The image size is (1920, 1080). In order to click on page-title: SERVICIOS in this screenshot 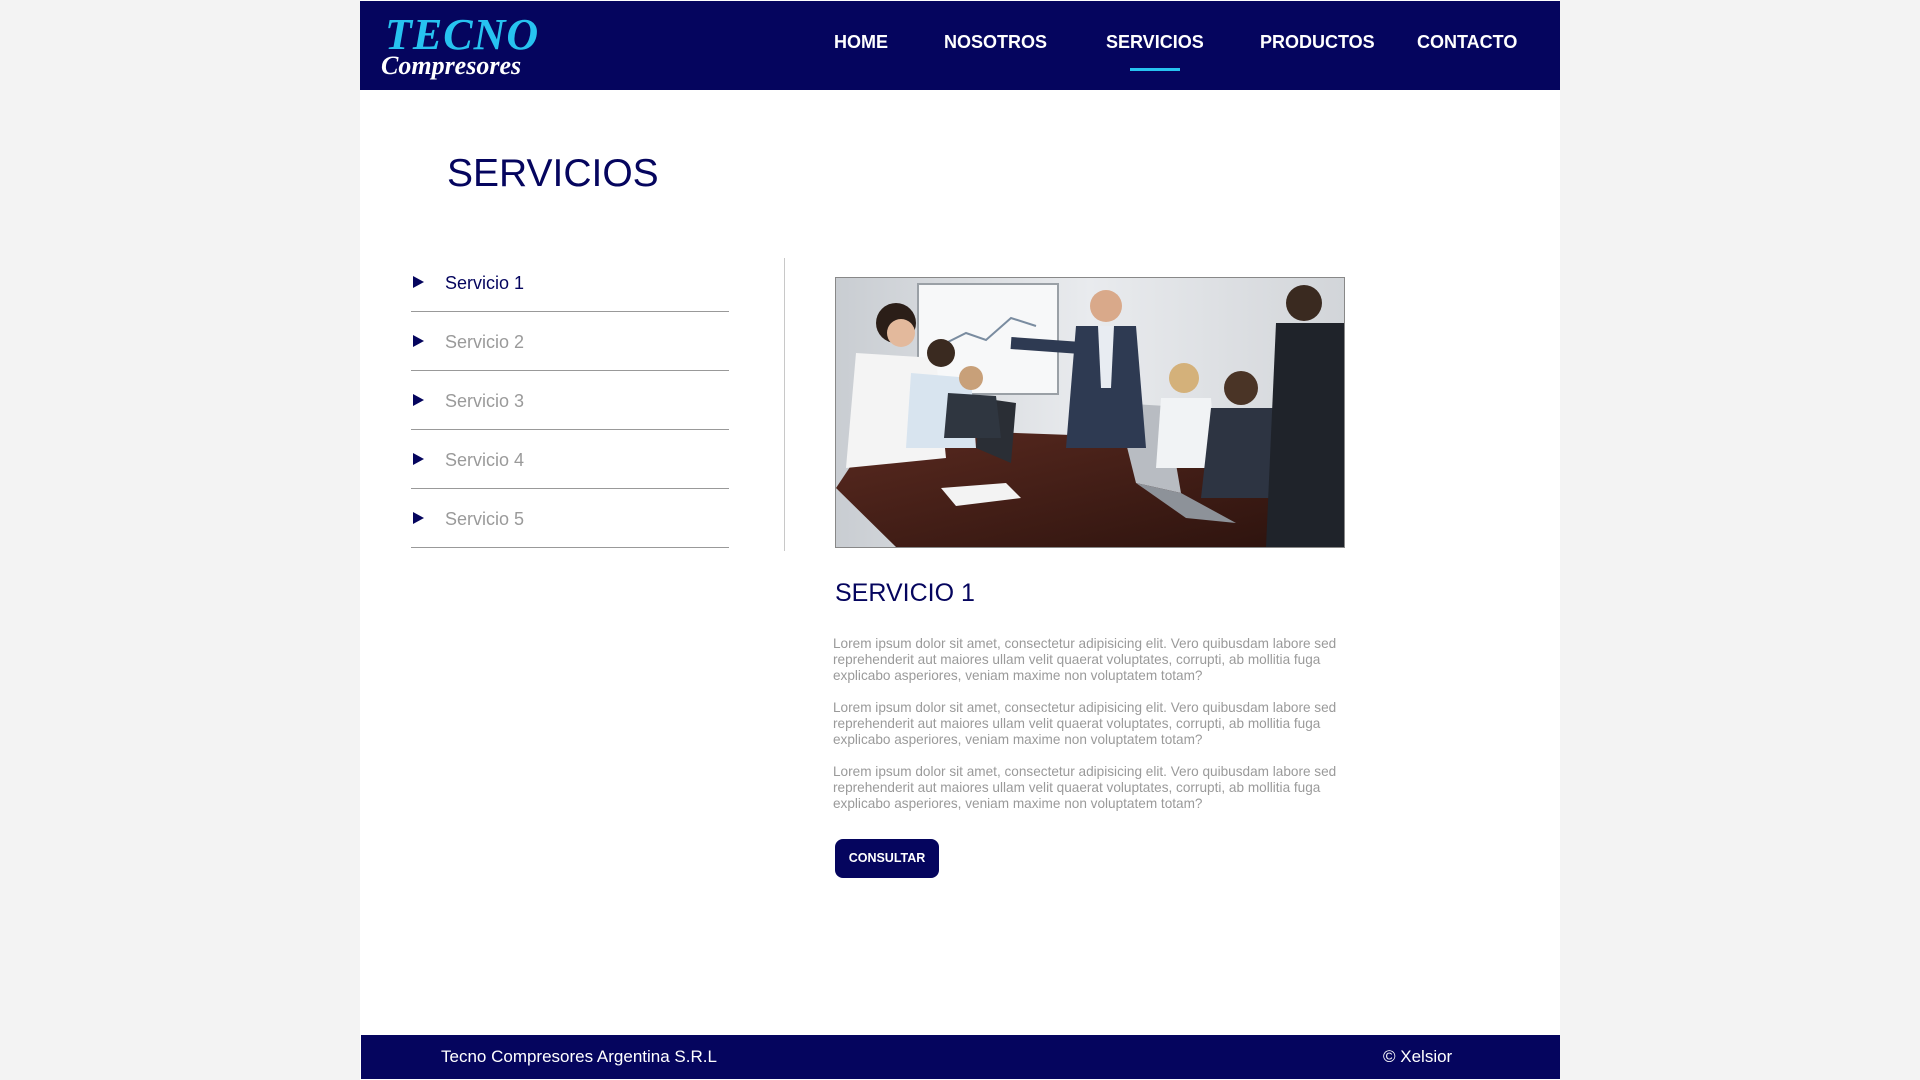, I will do `click(553, 173)`.